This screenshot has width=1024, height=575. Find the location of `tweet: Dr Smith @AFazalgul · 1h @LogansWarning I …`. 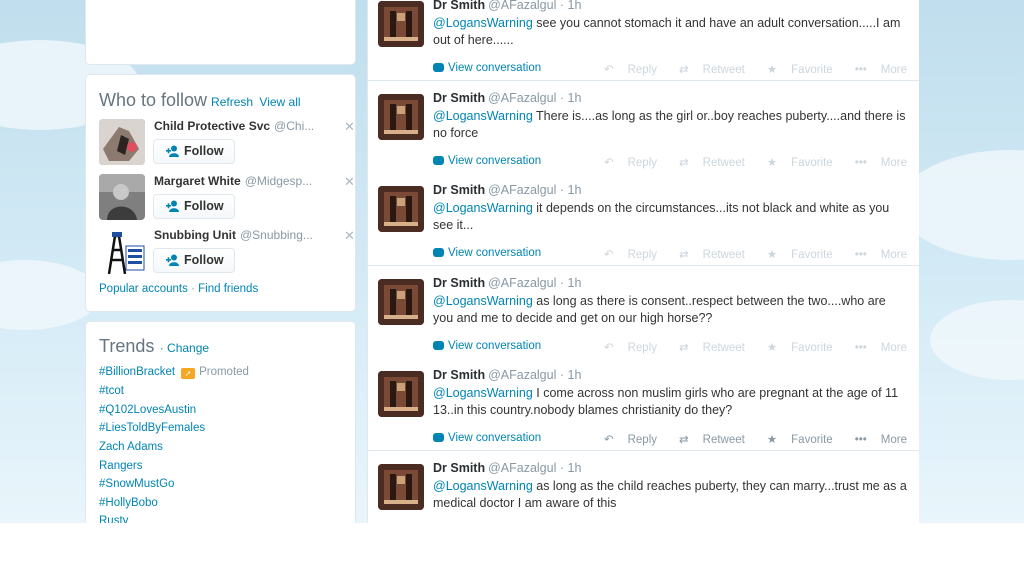

tweet: Dr Smith @AFazalgul · 1h @LogansWarning I … is located at coordinates (643, 404).